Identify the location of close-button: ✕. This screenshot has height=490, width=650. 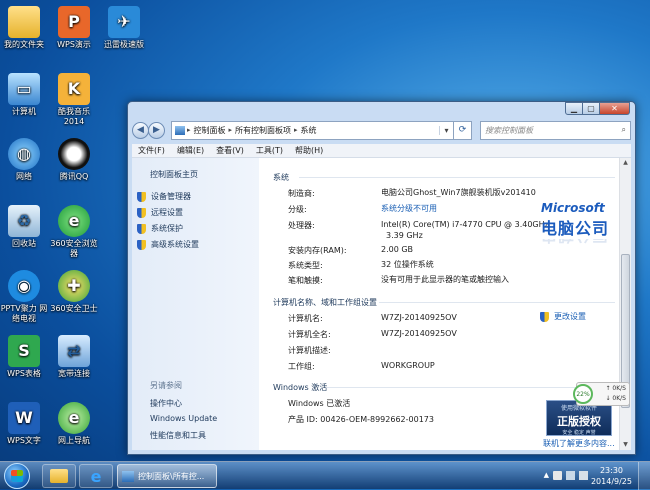
(615, 108).